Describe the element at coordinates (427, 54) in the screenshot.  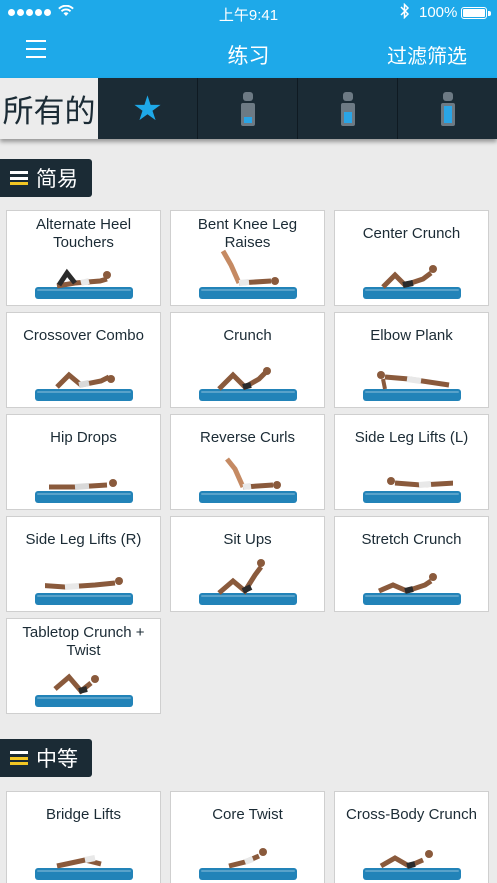
I see `filter-button: 过滤筛选` at that location.